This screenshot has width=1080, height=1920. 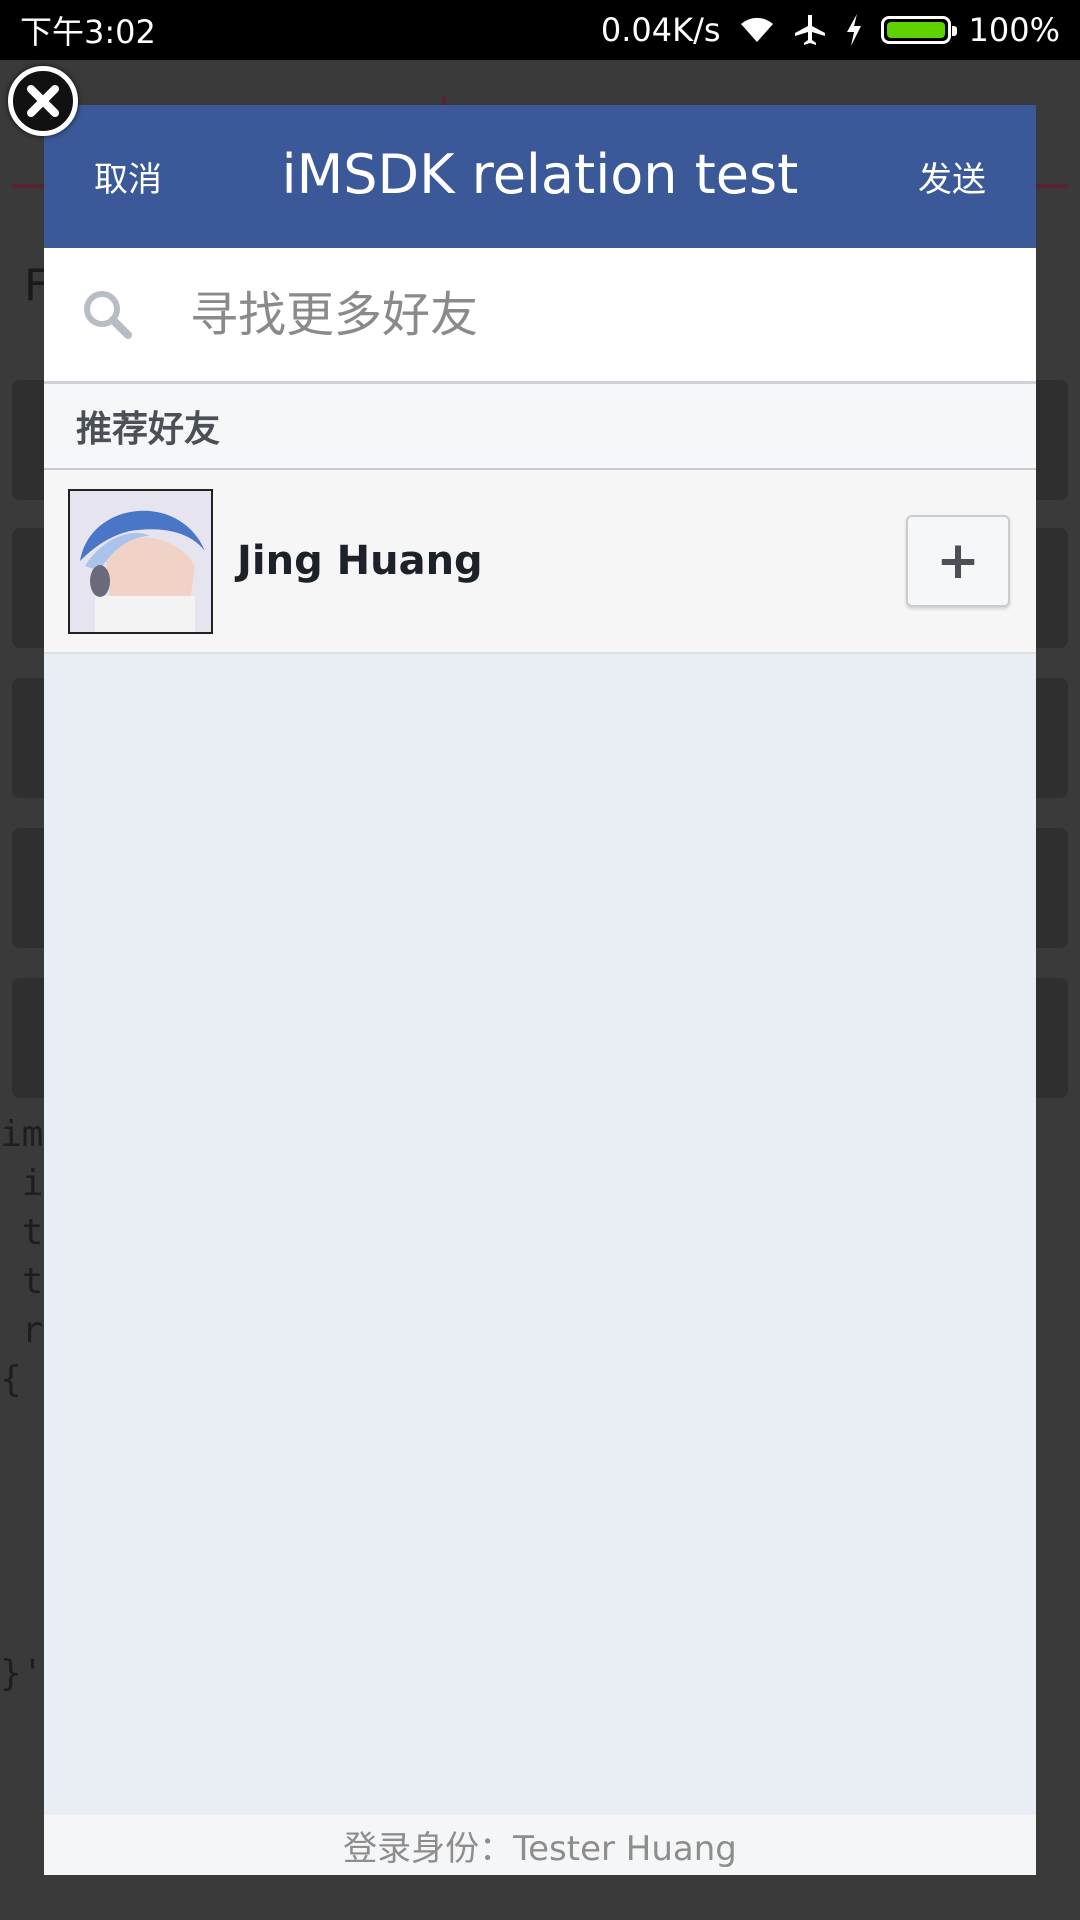 What do you see at coordinates (853, 30) in the screenshot?
I see `charging-icon` at bounding box center [853, 30].